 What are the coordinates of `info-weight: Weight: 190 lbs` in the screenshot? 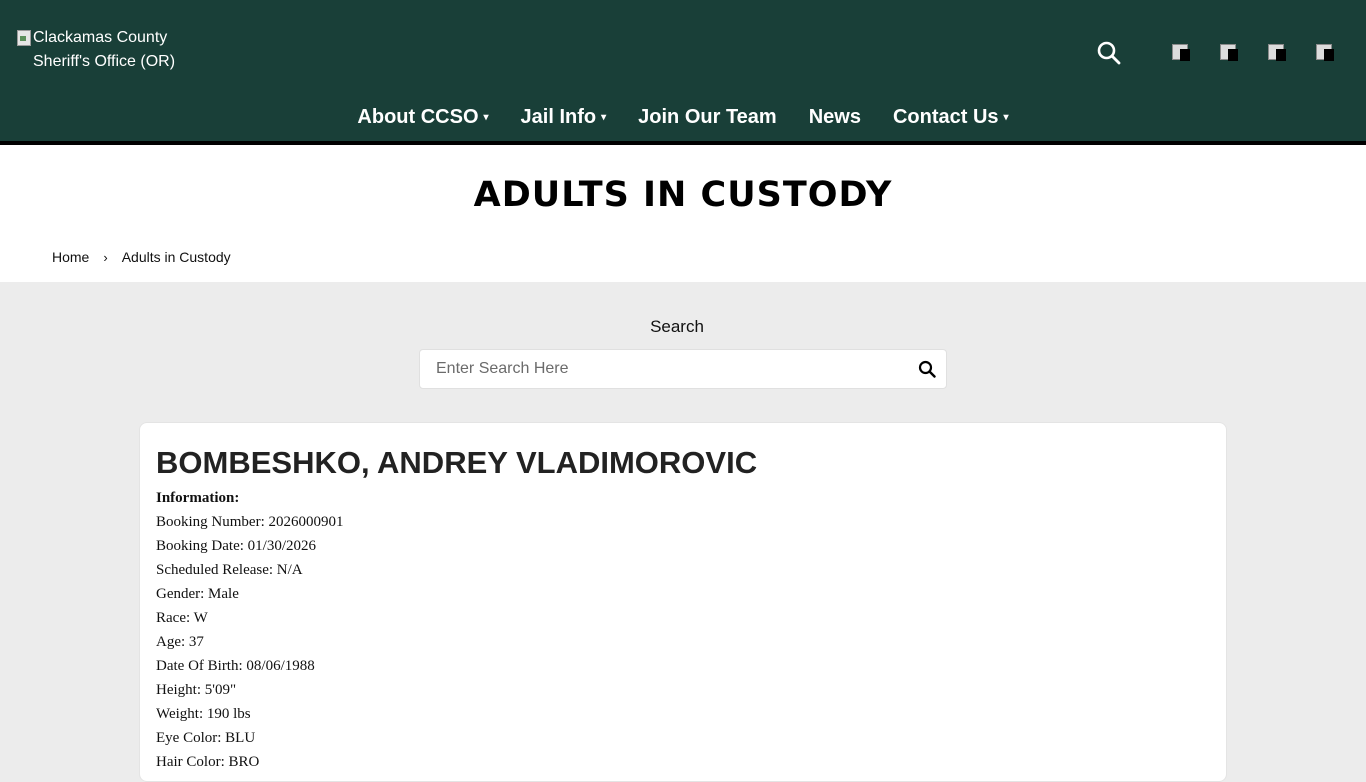 It's located at (203, 714).